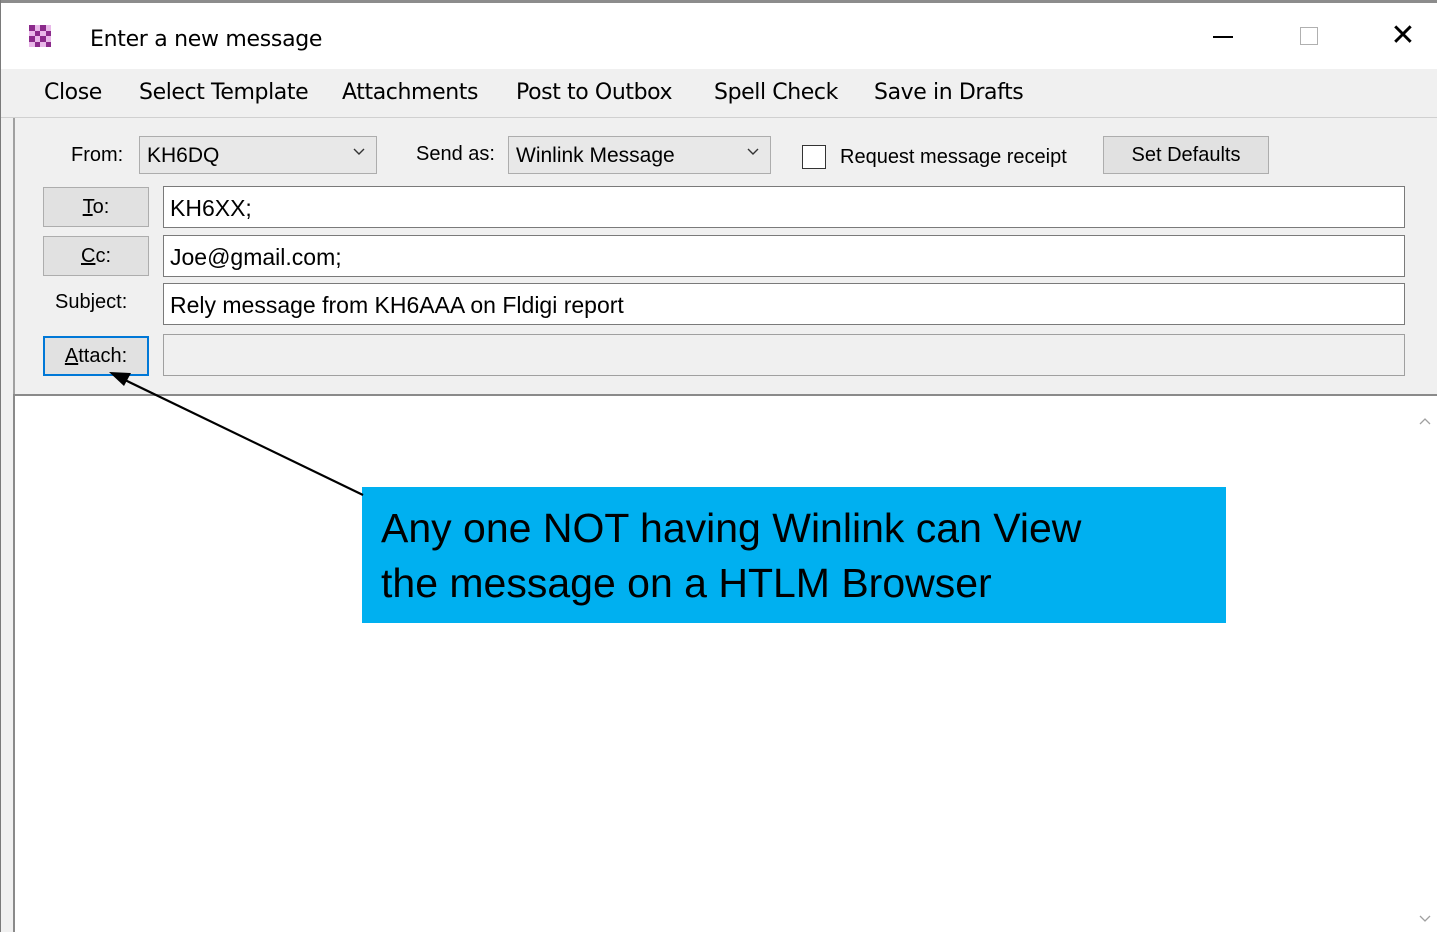  What do you see at coordinates (776, 92) in the screenshot?
I see `menu-spell-check: Spell Check` at bounding box center [776, 92].